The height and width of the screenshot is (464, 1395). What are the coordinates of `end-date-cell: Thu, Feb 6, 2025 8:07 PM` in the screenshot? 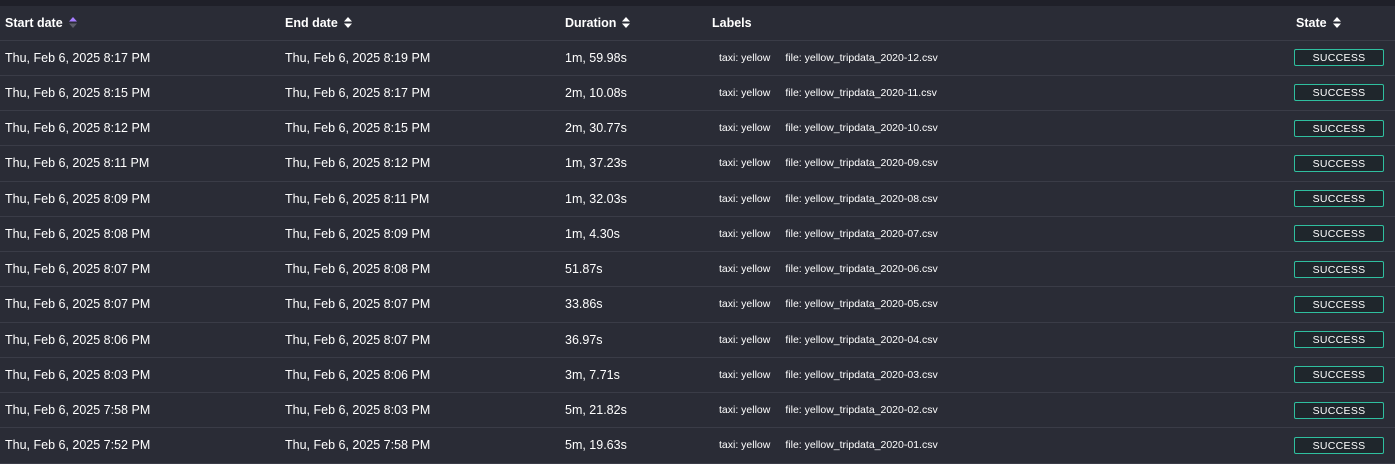 It's located at (420, 304).